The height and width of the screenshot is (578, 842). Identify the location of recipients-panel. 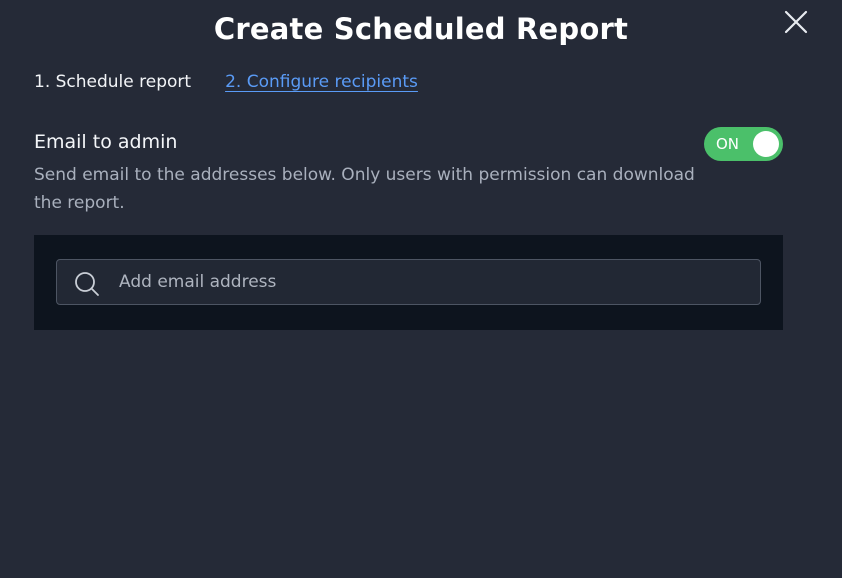
(408, 282).